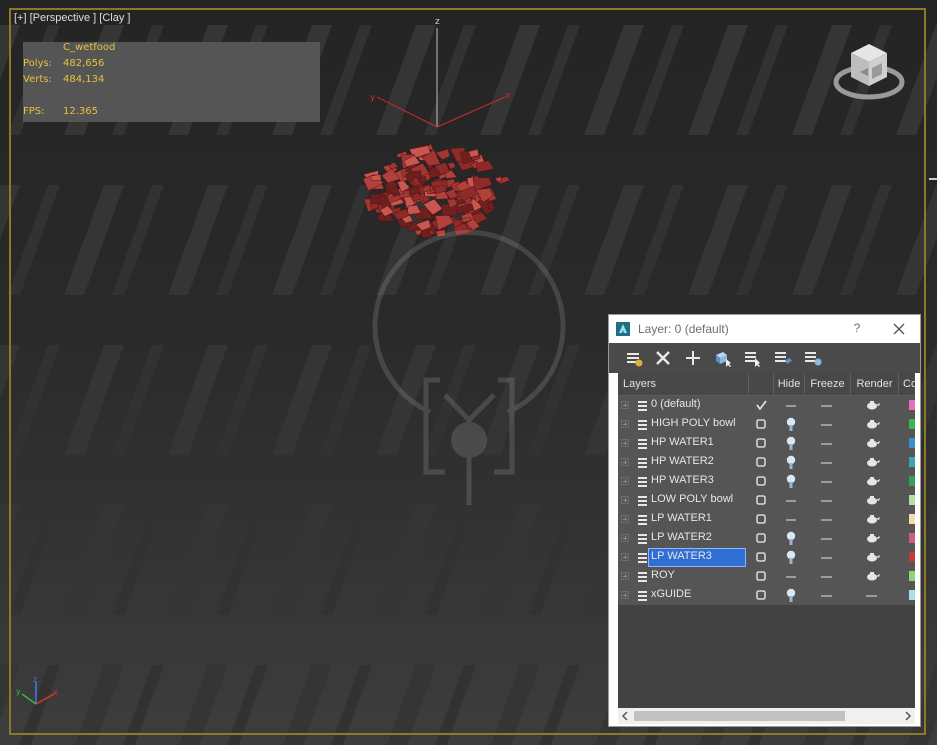  I want to click on scroll-left-icon, so click(625, 716).